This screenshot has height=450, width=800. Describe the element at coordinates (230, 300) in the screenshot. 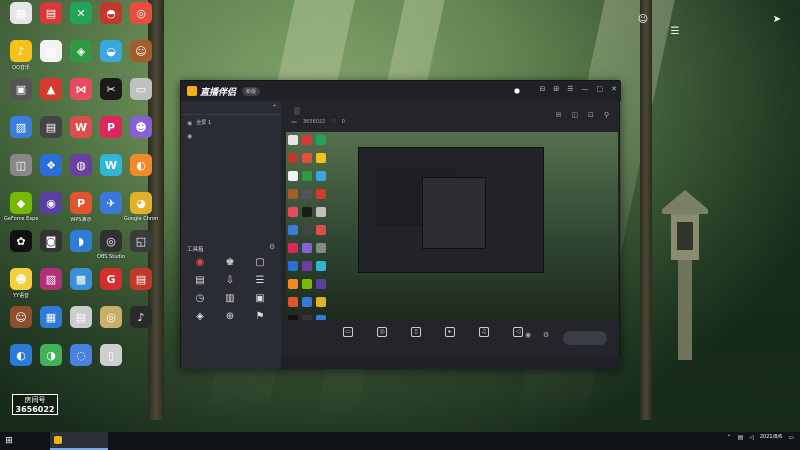

I see `toolbox-item: ▥` at that location.